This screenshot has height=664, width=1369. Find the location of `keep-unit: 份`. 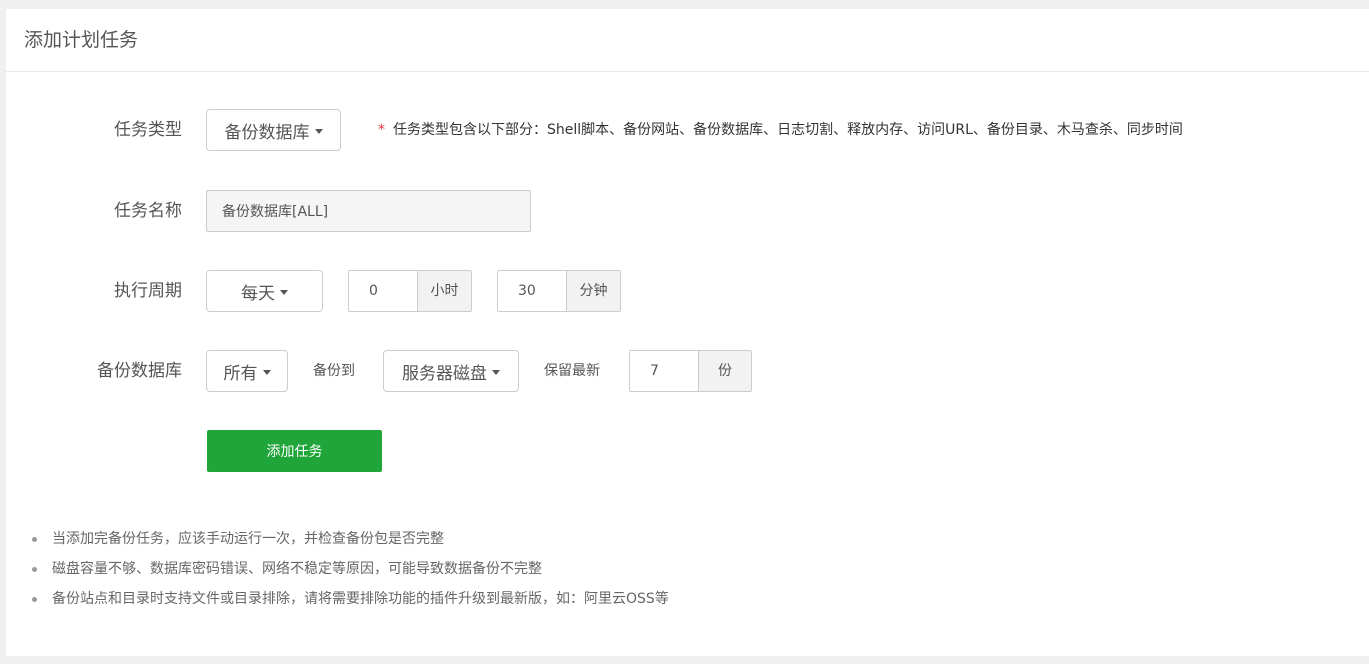

keep-unit: 份 is located at coordinates (724, 371).